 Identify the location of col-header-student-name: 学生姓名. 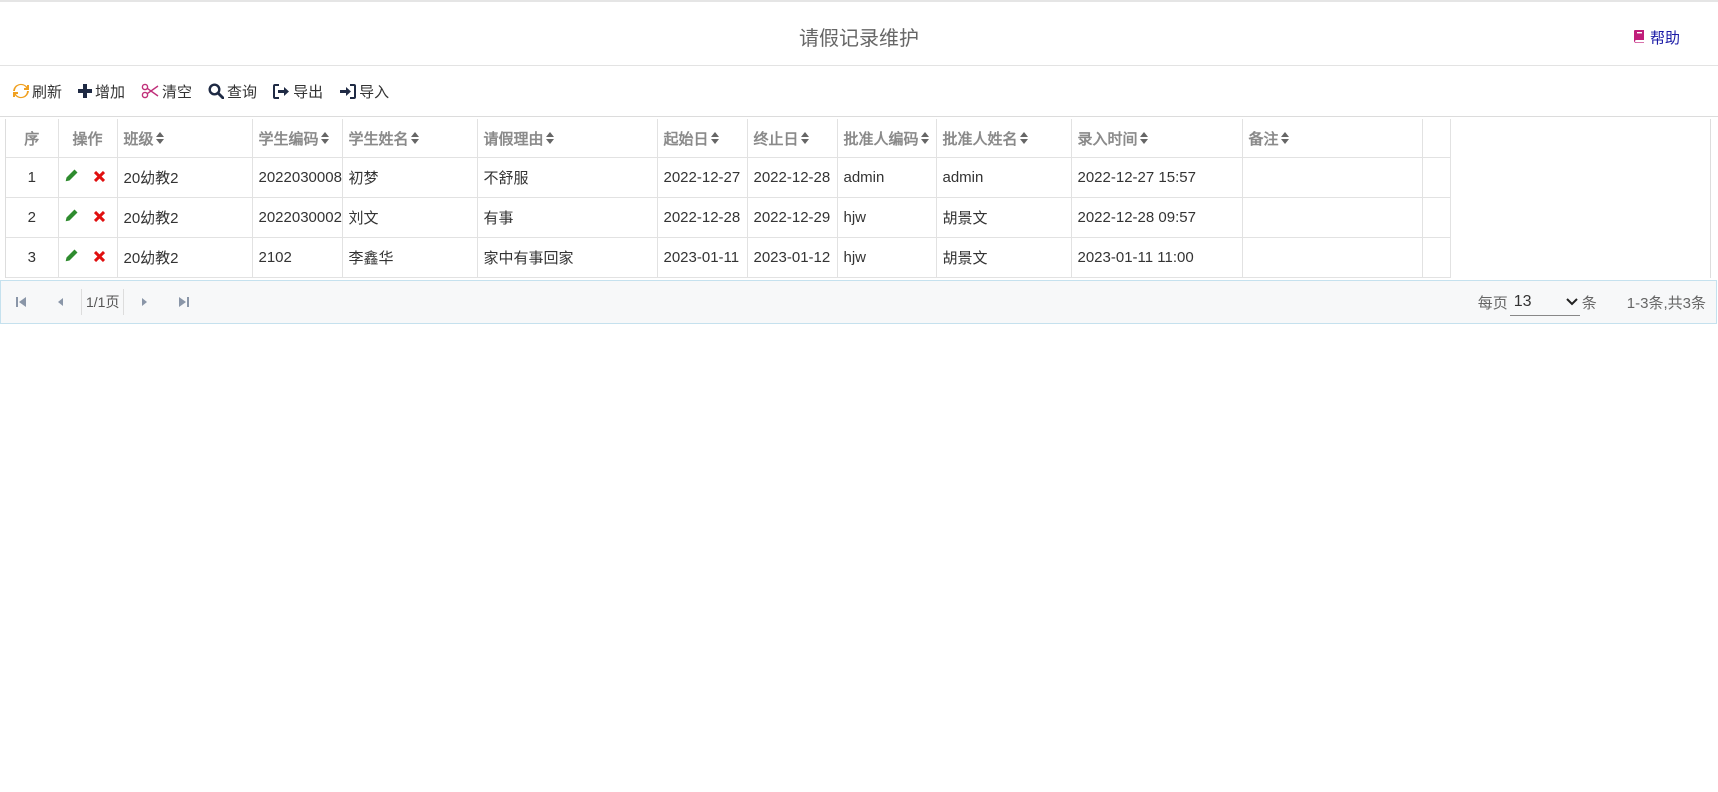
(410, 138).